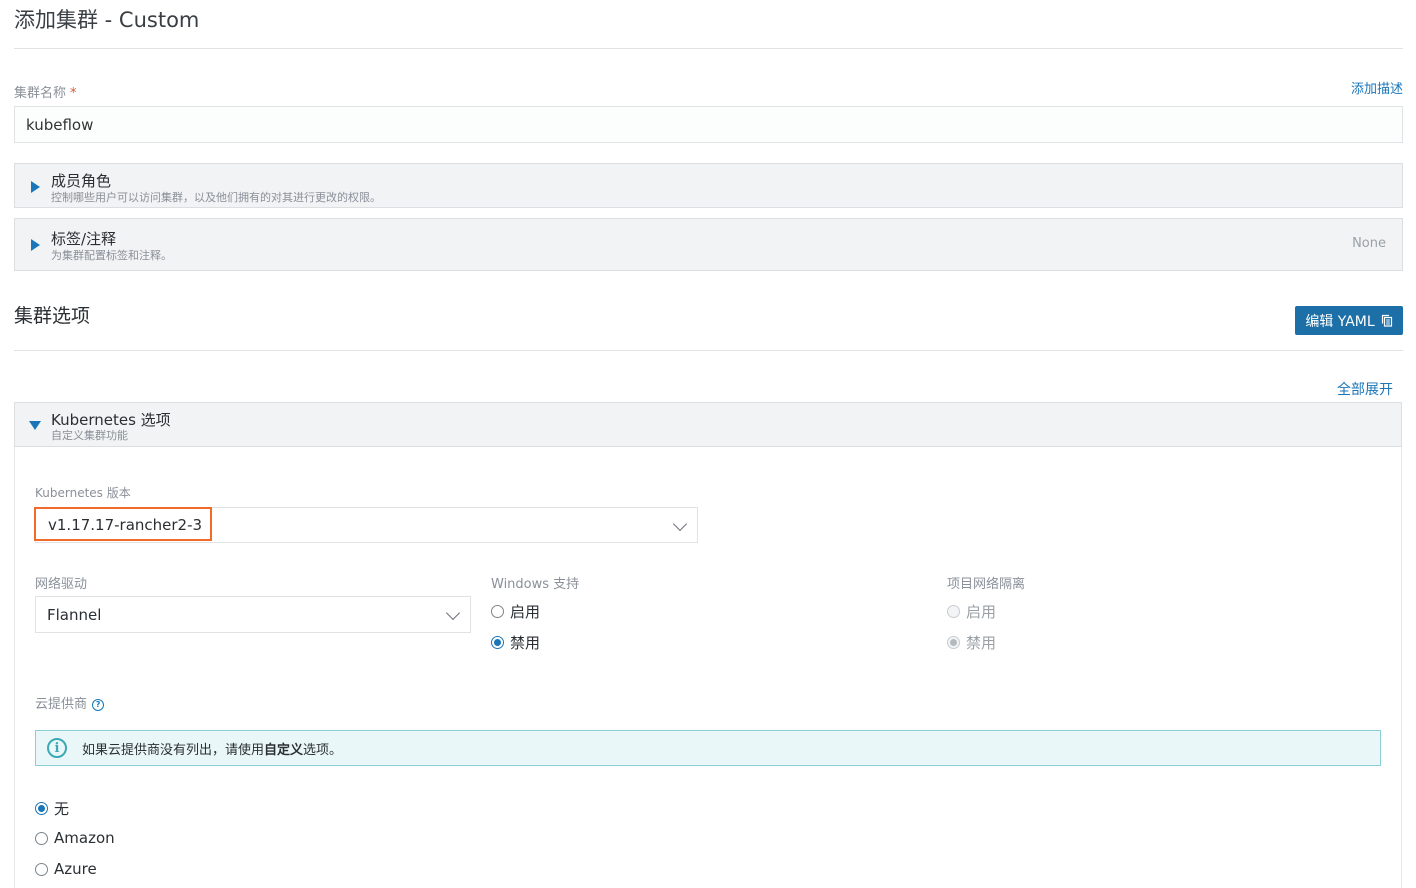 The width and height of the screenshot is (1416, 888). Describe the element at coordinates (708, 185) in the screenshot. I see `members-accordion: 成员角色 控制哪些用户可以访问集群，以及他们拥有的对其进行更改的权限。` at that location.